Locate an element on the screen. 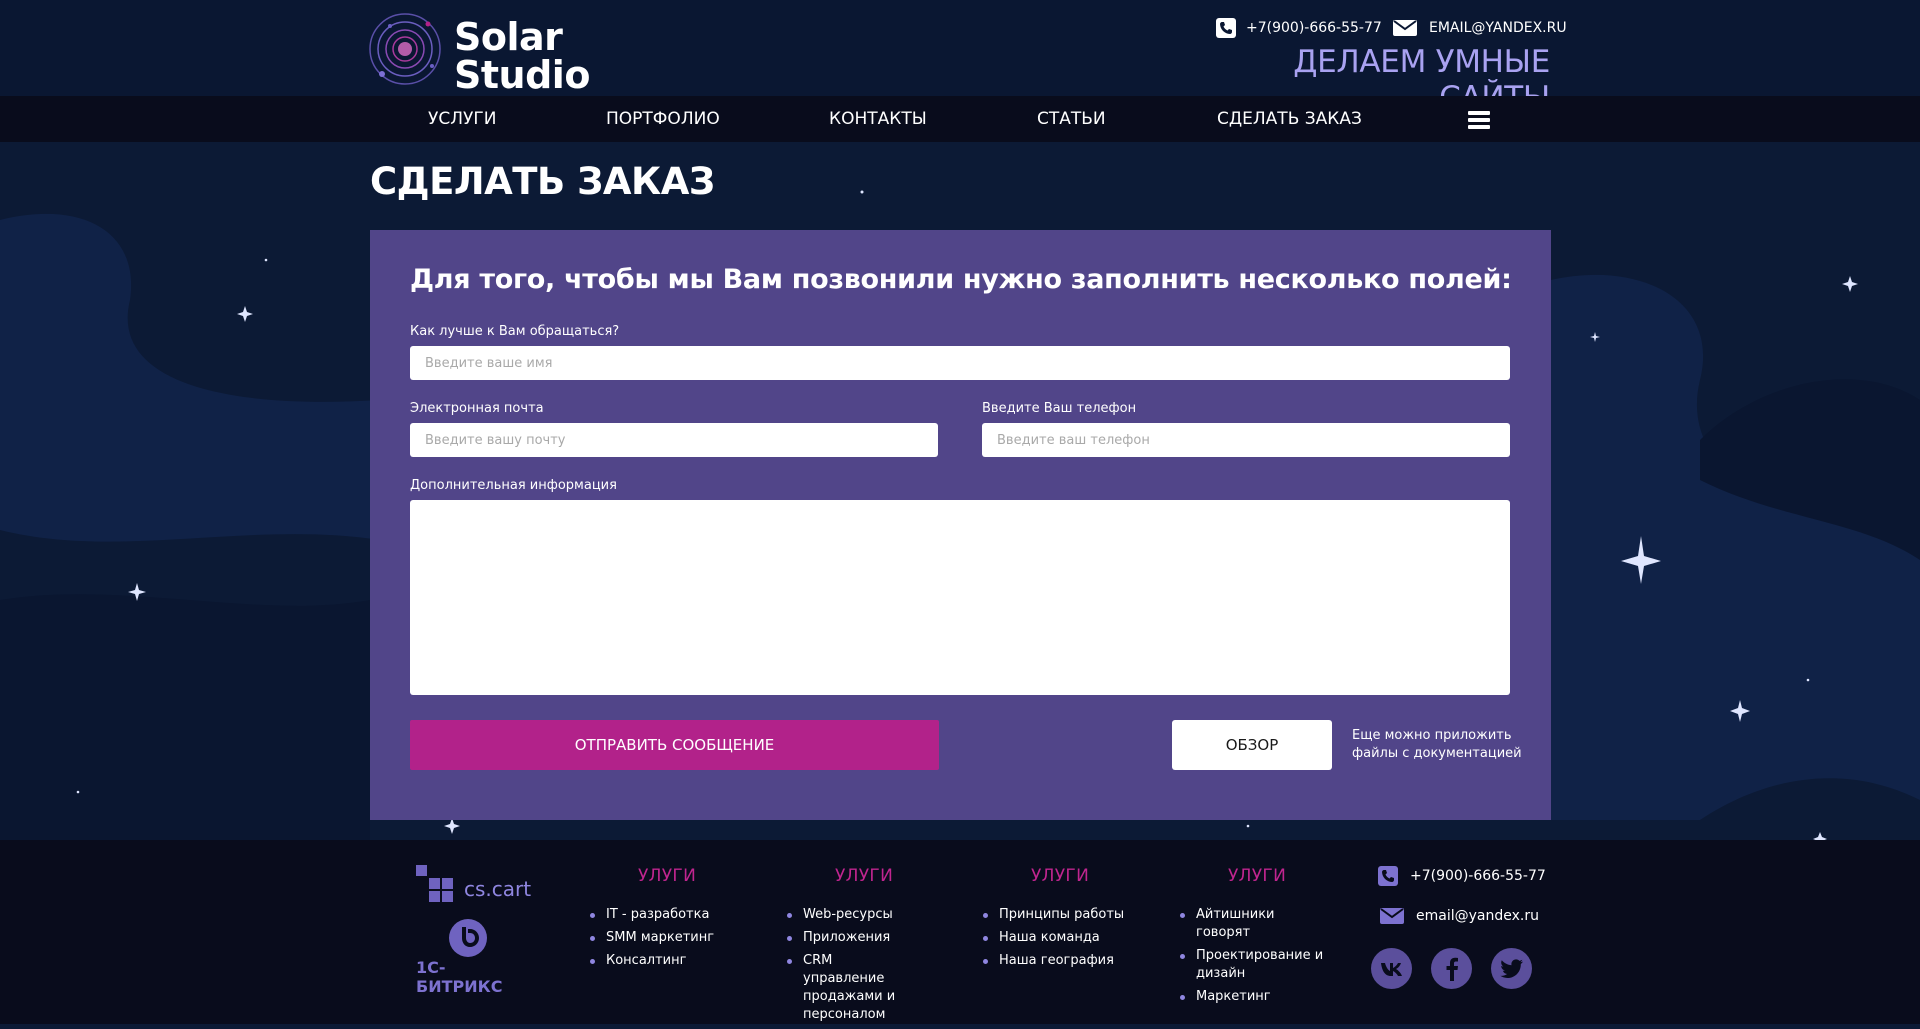 The image size is (1920, 1029). footer-phone: +7(900)-666-55-77 is located at coordinates (1462, 876).